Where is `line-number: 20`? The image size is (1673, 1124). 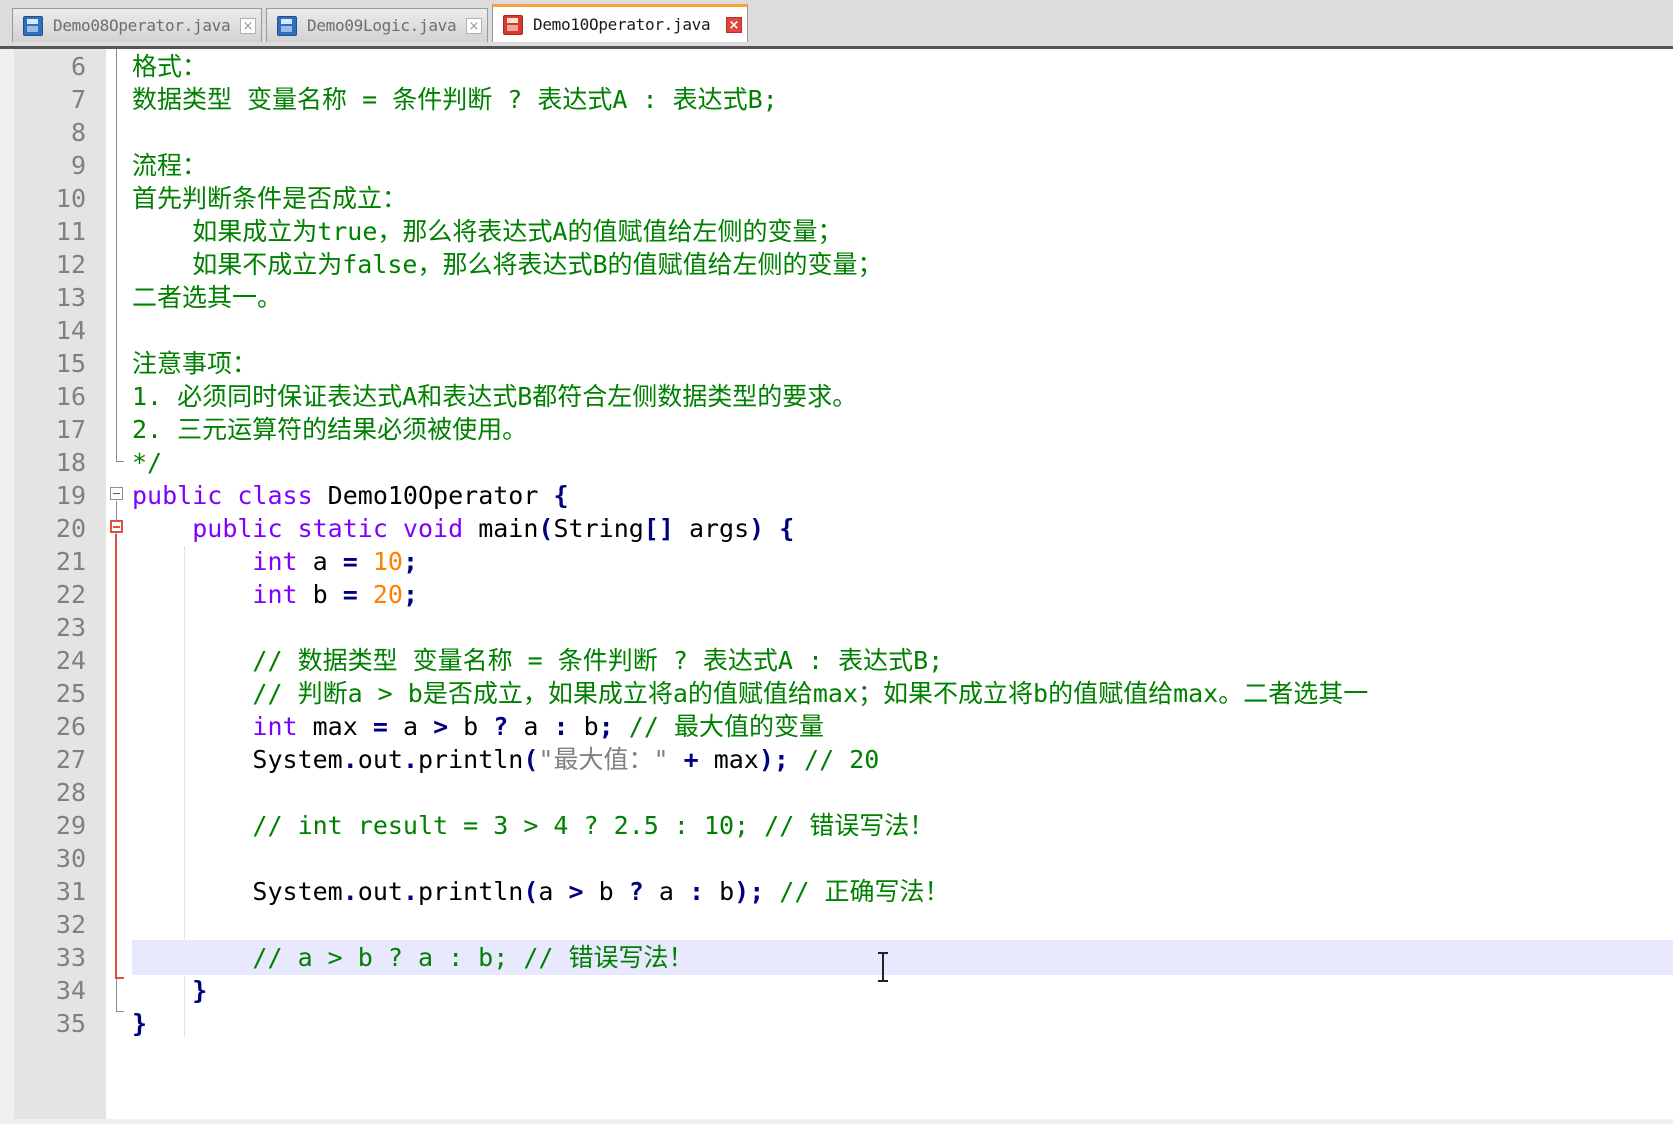 line-number: 20 is located at coordinates (70, 528).